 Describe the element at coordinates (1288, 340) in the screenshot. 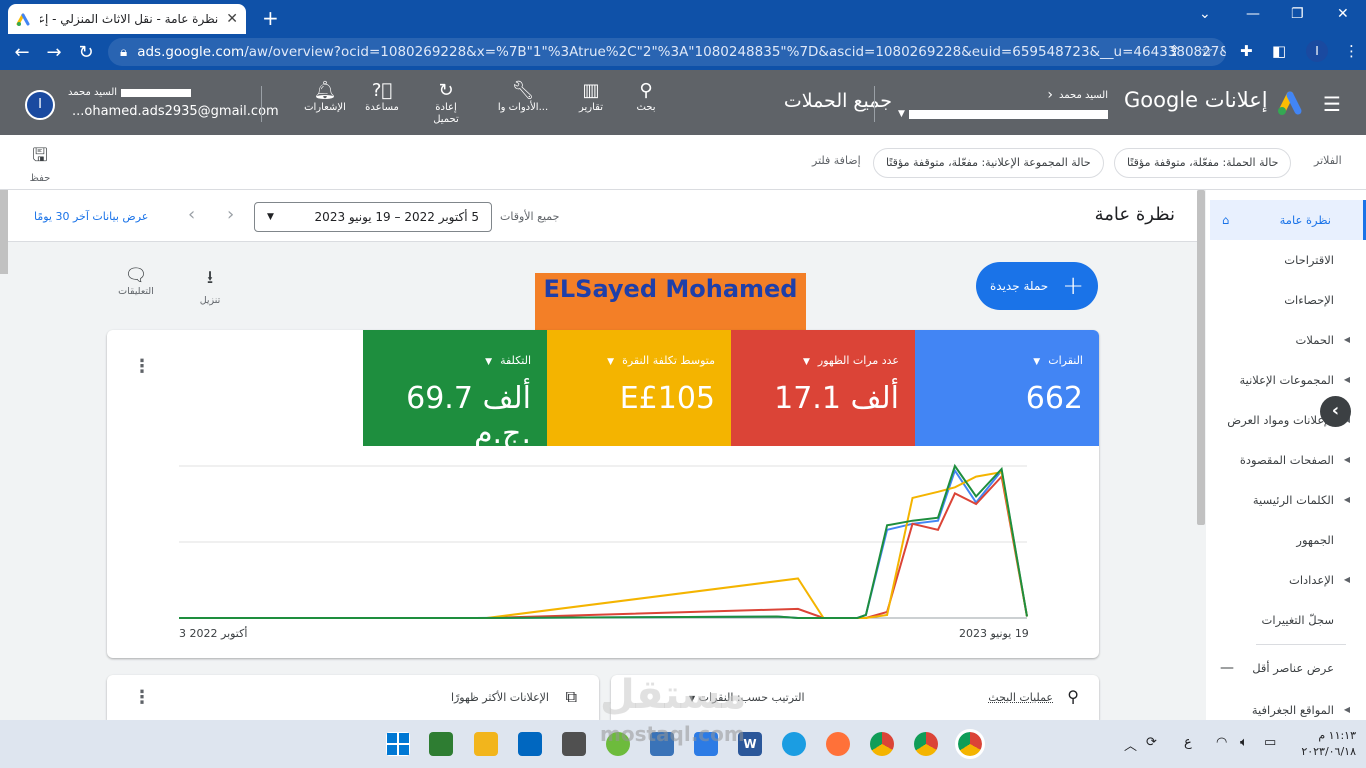

I see `sidebar-item: ◀ الحملات` at that location.